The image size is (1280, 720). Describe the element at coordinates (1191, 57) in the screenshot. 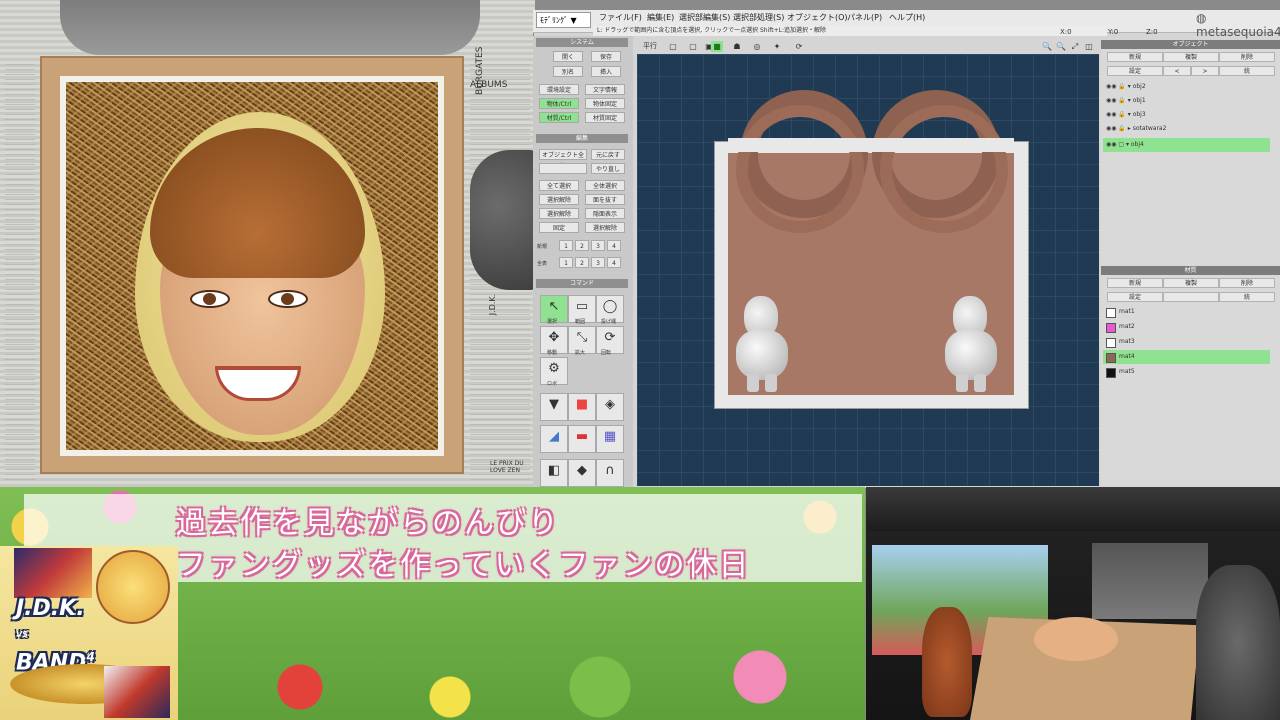

I see `duplicate-object-button: 複製` at that location.